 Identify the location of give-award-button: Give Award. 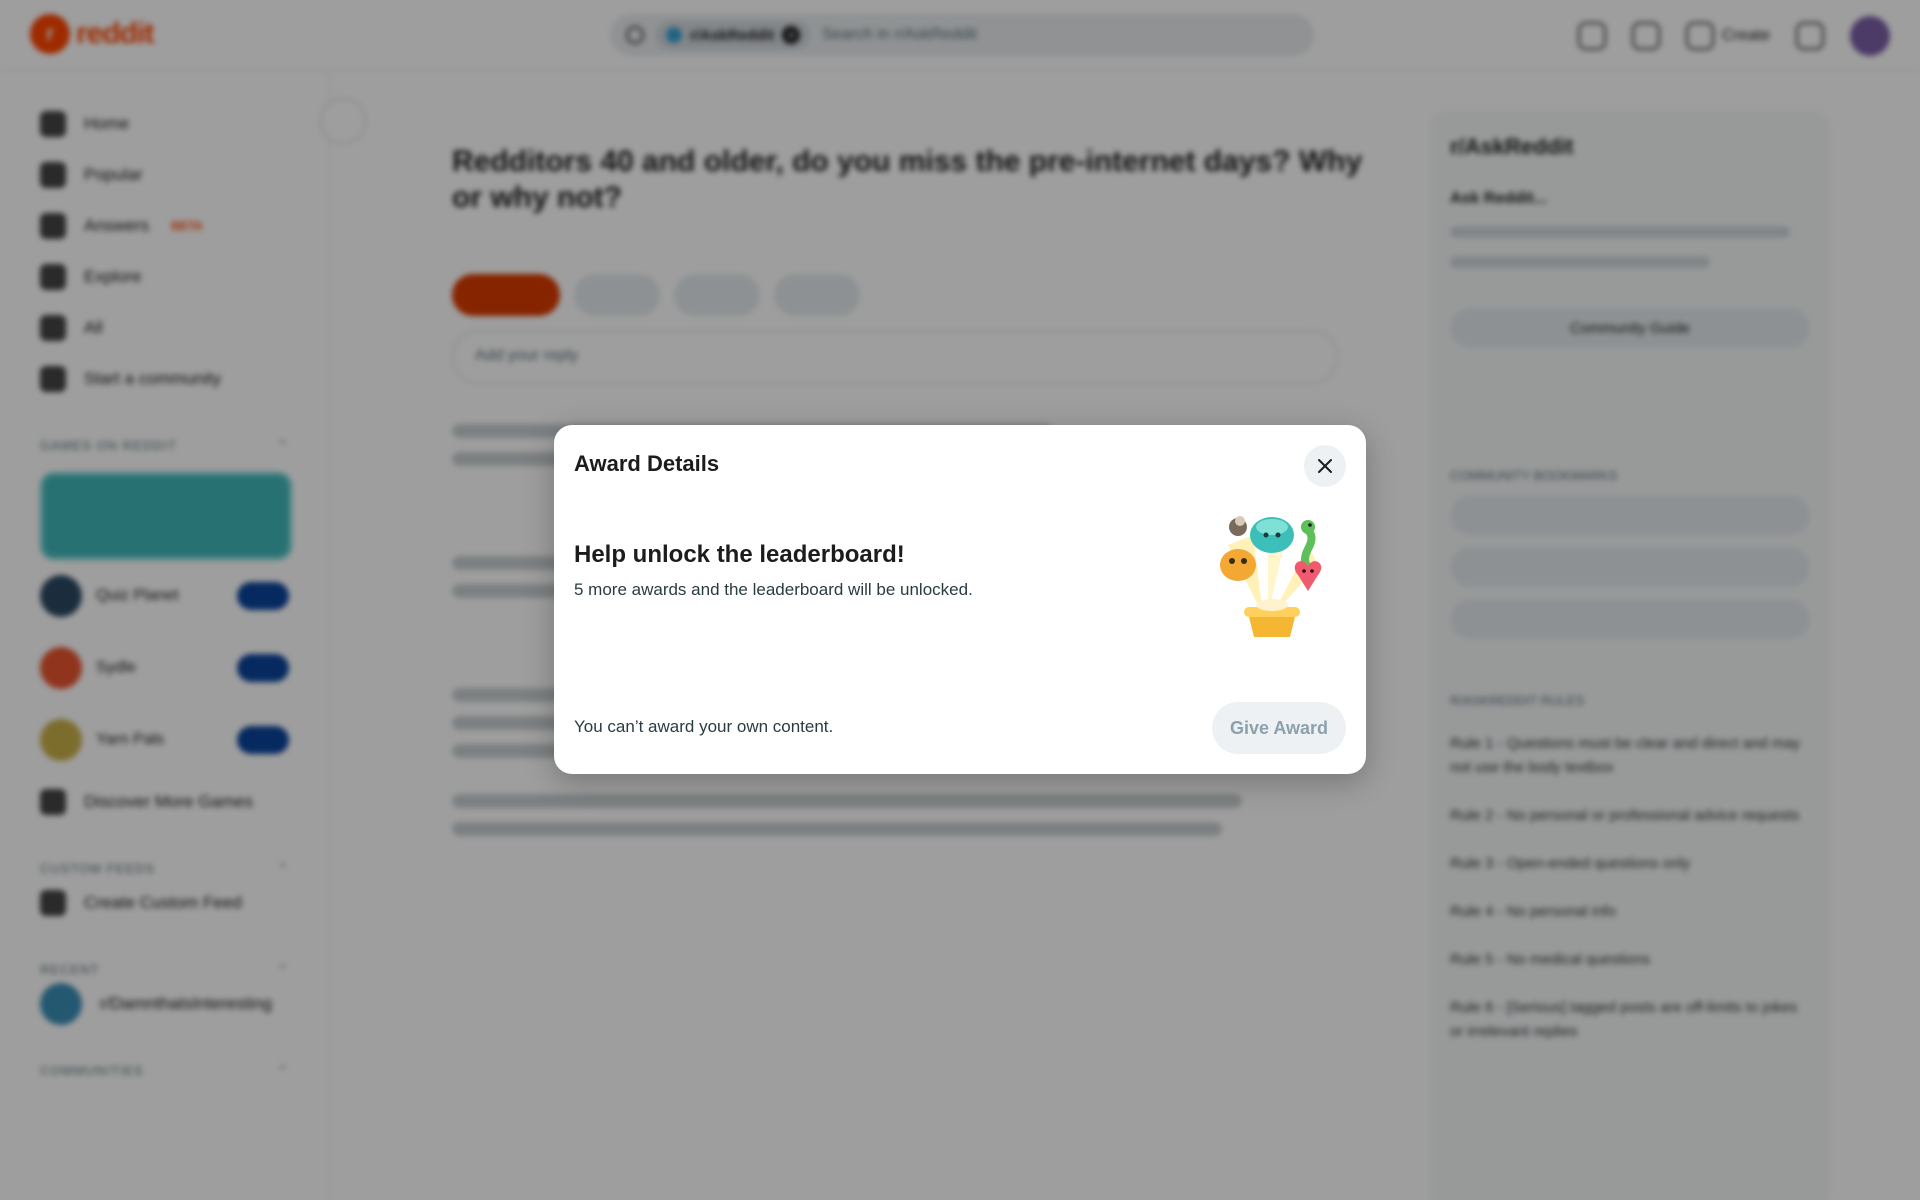
(1279, 728).